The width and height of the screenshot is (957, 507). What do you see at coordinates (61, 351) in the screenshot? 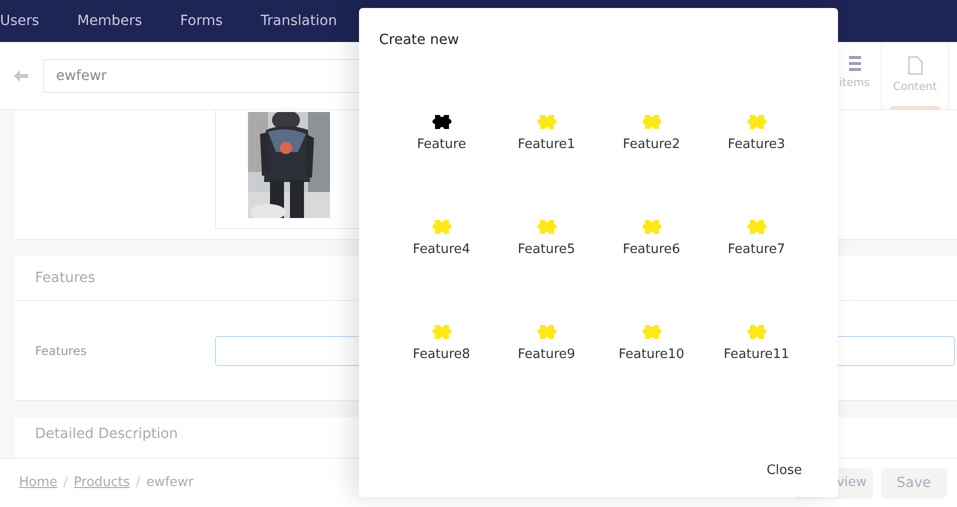
I see `field-label: Features` at bounding box center [61, 351].